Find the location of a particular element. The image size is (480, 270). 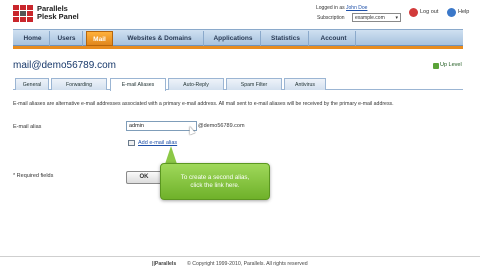

callout-pointer is located at coordinates (171, 155).